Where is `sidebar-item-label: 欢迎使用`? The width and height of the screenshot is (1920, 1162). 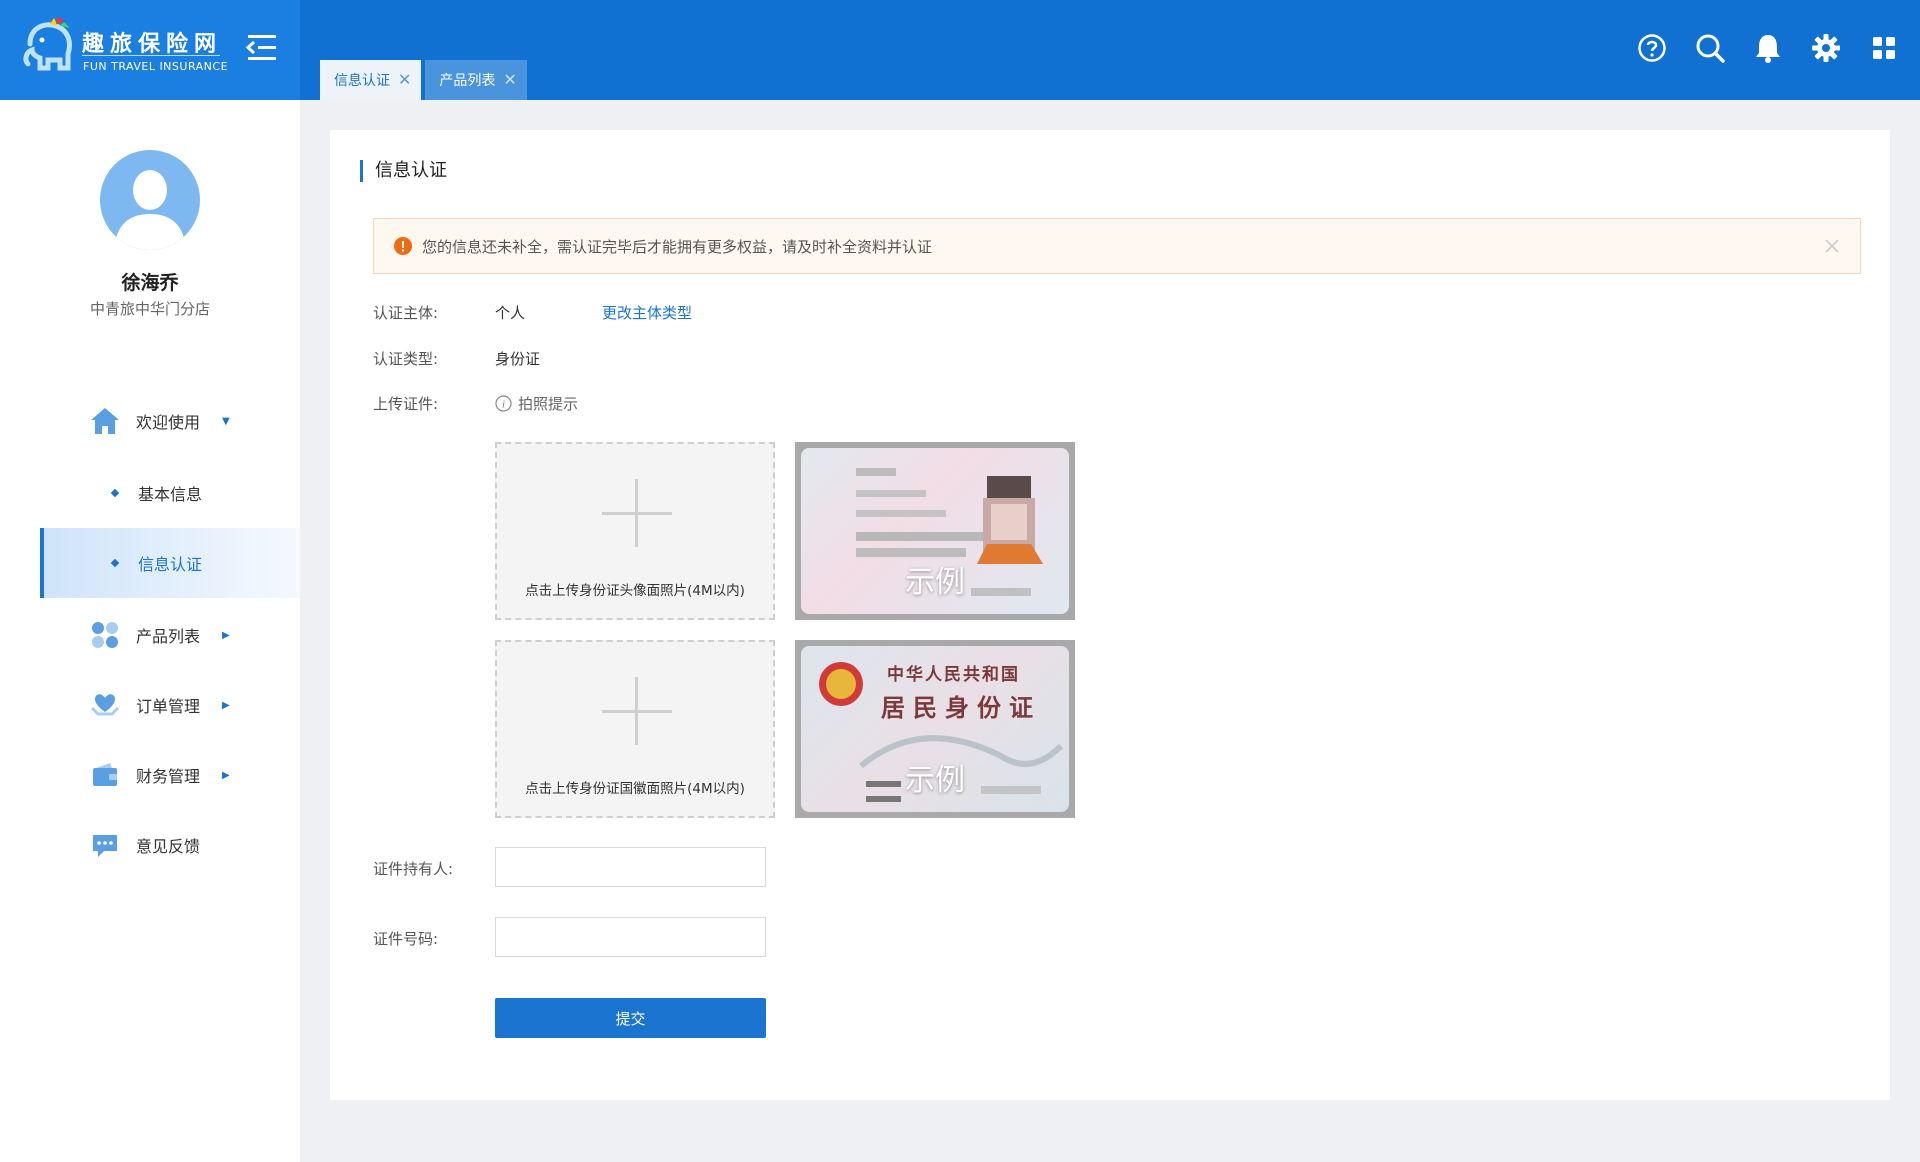
sidebar-item-label: 欢迎使用 is located at coordinates (168, 422).